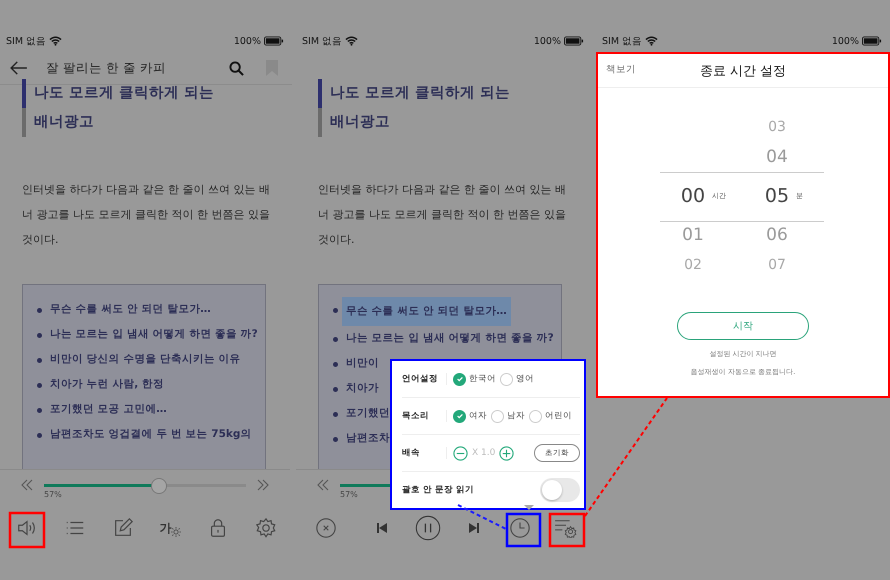  Describe the element at coordinates (460, 453) in the screenshot. I see `minus-icon` at that location.